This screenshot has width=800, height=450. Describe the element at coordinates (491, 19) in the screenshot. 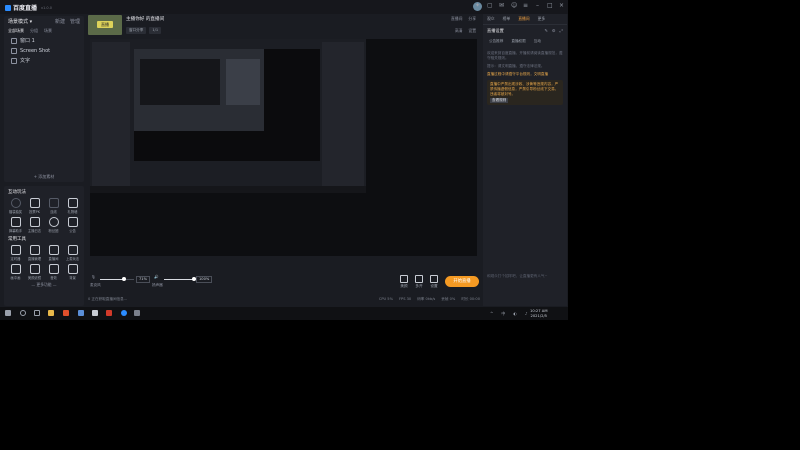

I see `tab-audience: 观众` at that location.